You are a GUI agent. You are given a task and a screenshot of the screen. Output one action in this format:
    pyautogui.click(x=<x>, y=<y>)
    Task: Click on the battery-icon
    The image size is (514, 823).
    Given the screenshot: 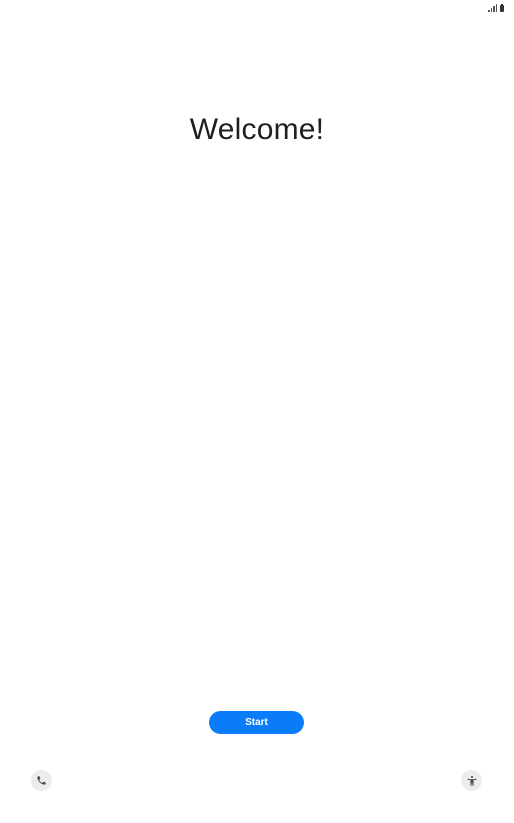 What is the action you would take?
    pyautogui.click(x=502, y=7)
    